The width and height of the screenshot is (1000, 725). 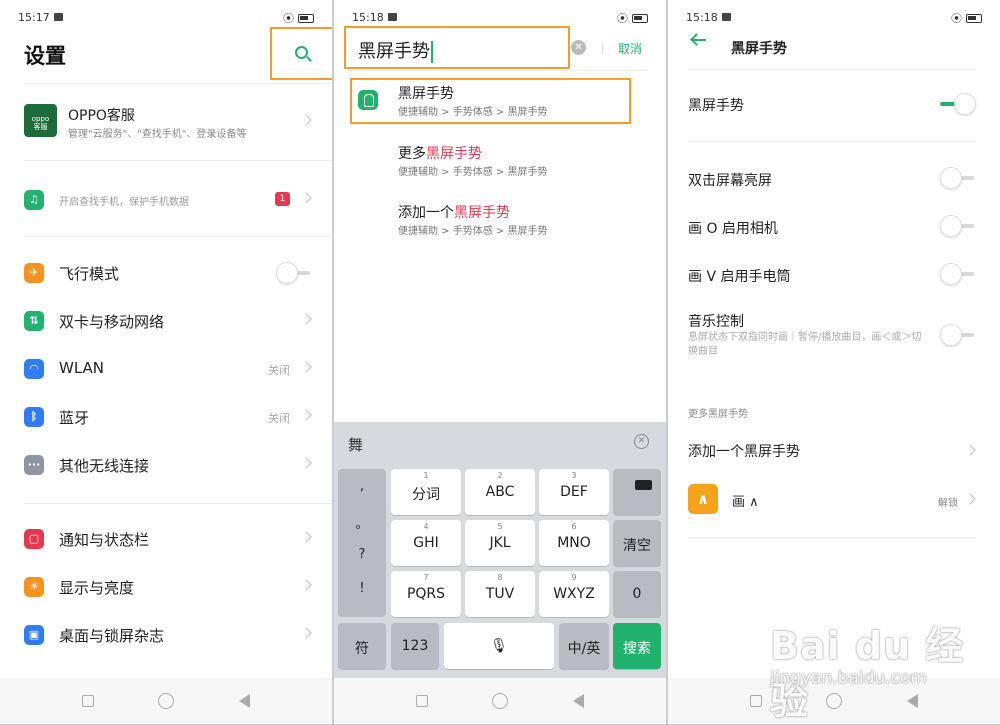 What do you see at coordinates (500, 594) in the screenshot?
I see `key-8: 8 TUV` at bounding box center [500, 594].